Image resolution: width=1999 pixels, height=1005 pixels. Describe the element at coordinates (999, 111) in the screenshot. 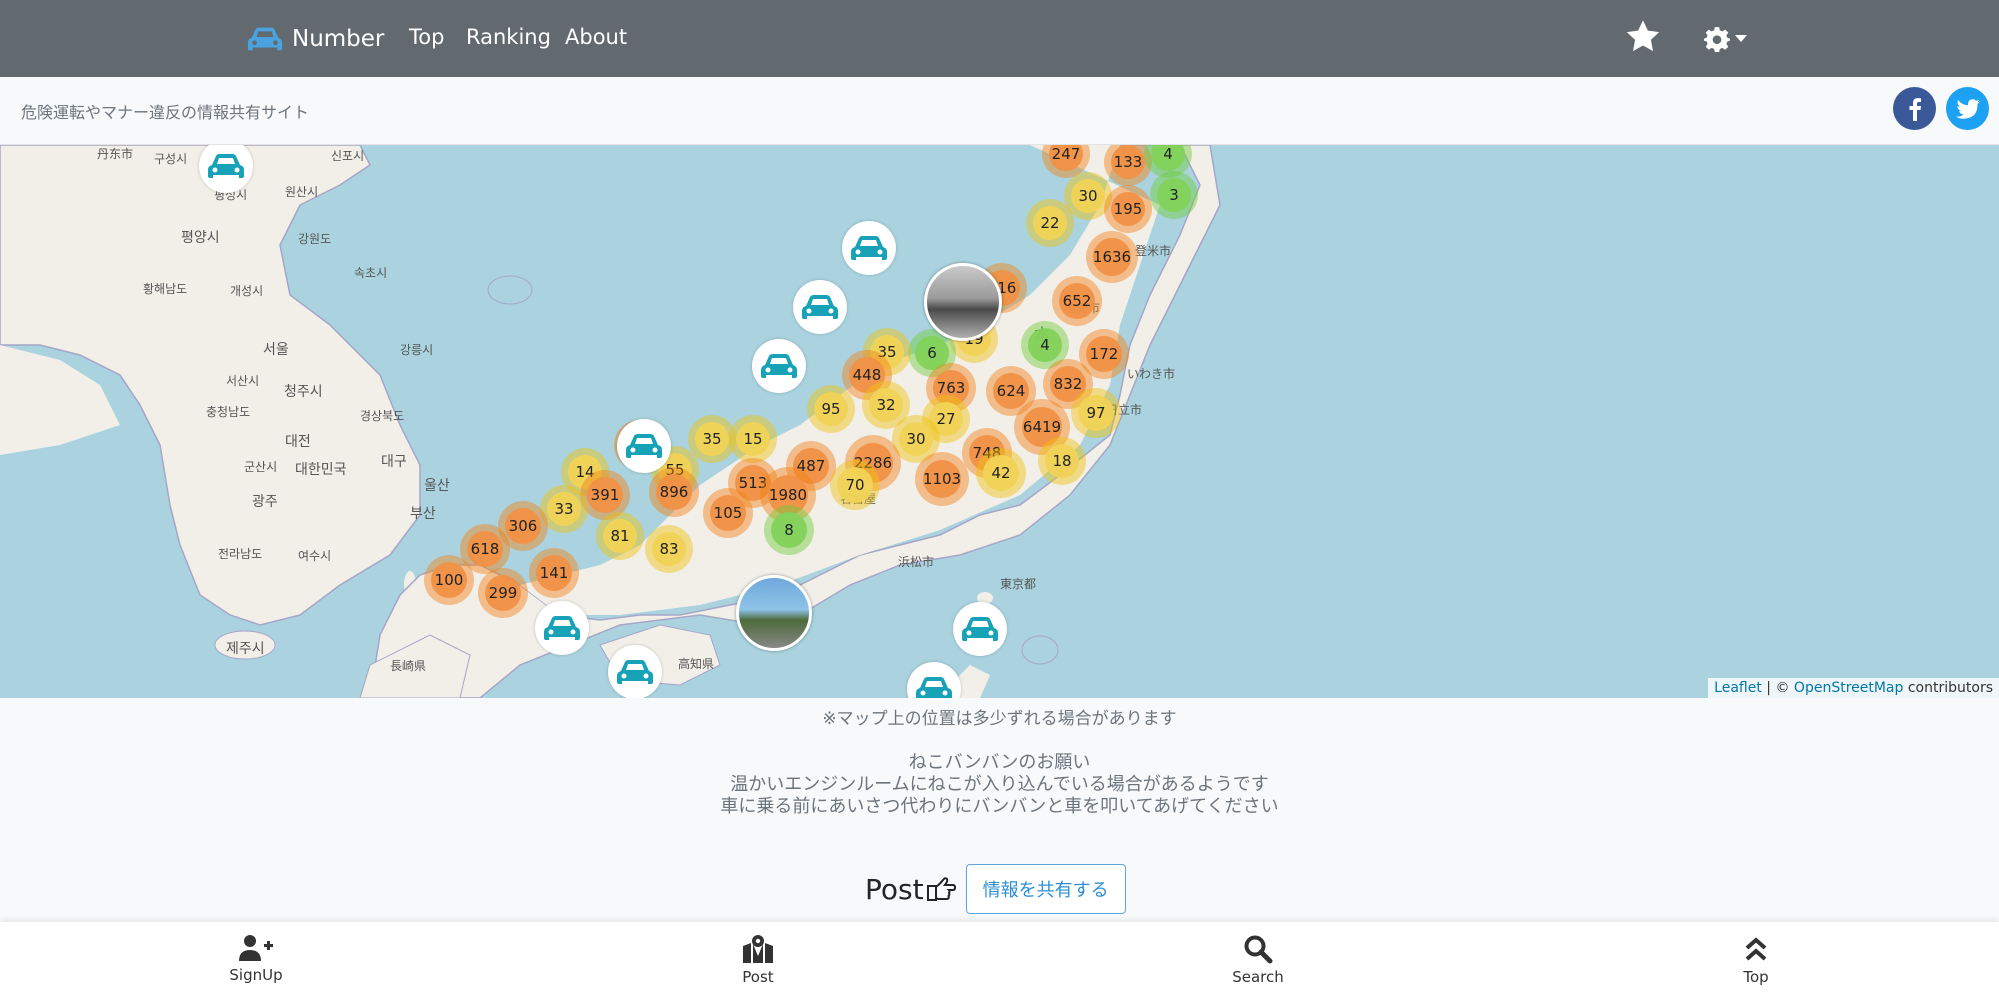

I see `subheader: 危険運転やマナー違反の情報共有サイト` at that location.